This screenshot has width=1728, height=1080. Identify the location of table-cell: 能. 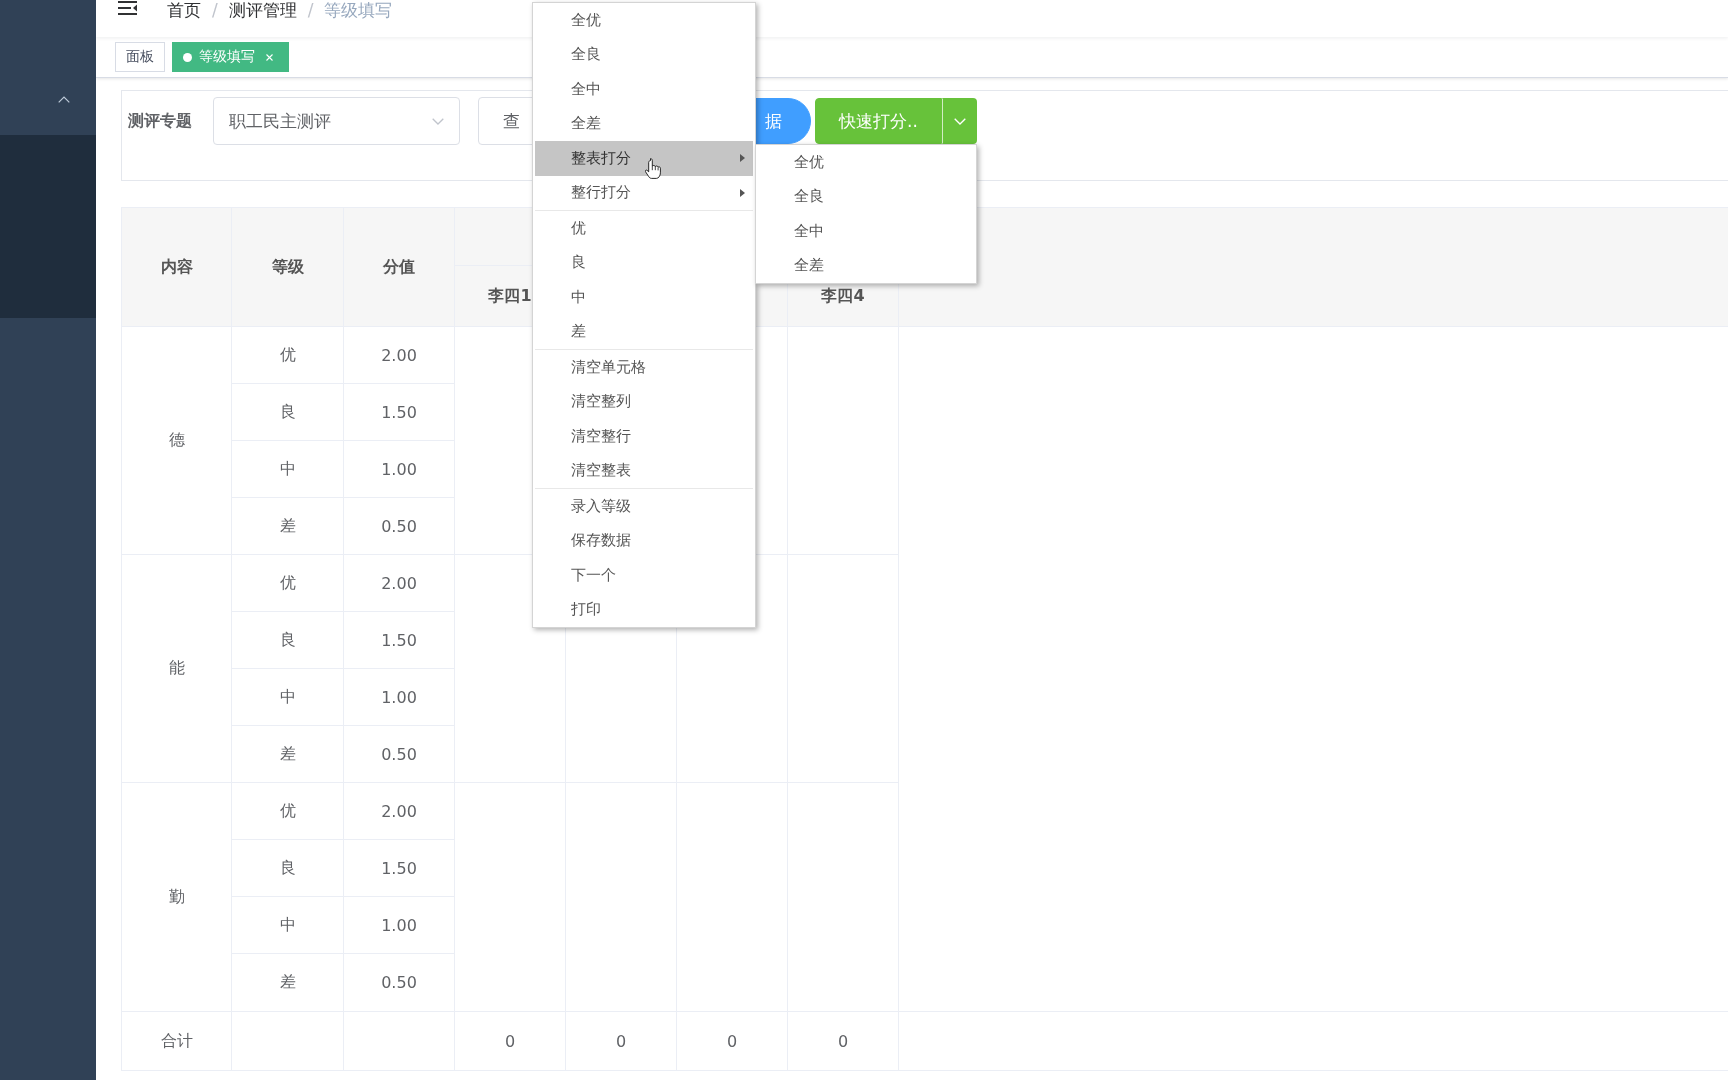
(177, 669).